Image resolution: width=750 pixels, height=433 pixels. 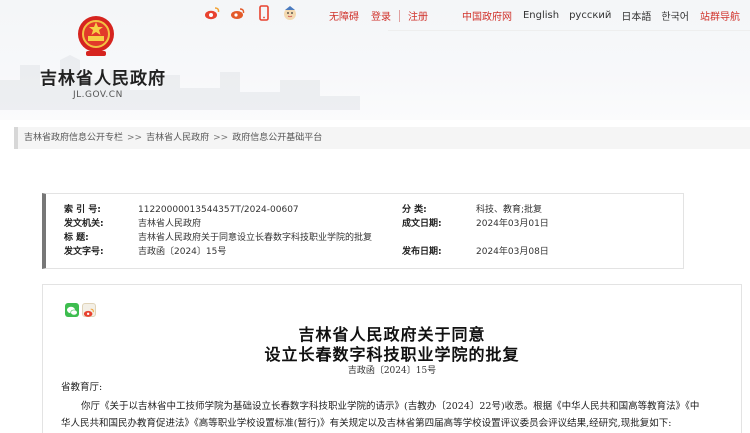 What do you see at coordinates (82, 387) in the screenshot?
I see `salutation: 省教育厅:` at bounding box center [82, 387].